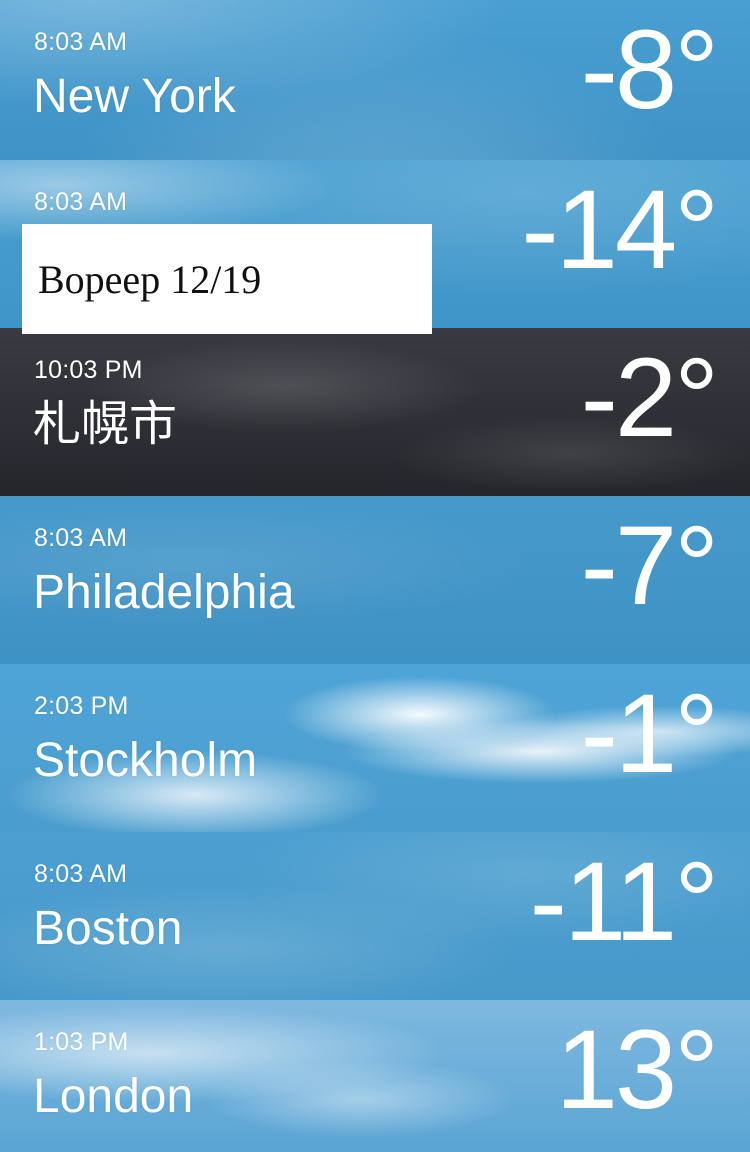  I want to click on city-name: London, so click(113, 1096).